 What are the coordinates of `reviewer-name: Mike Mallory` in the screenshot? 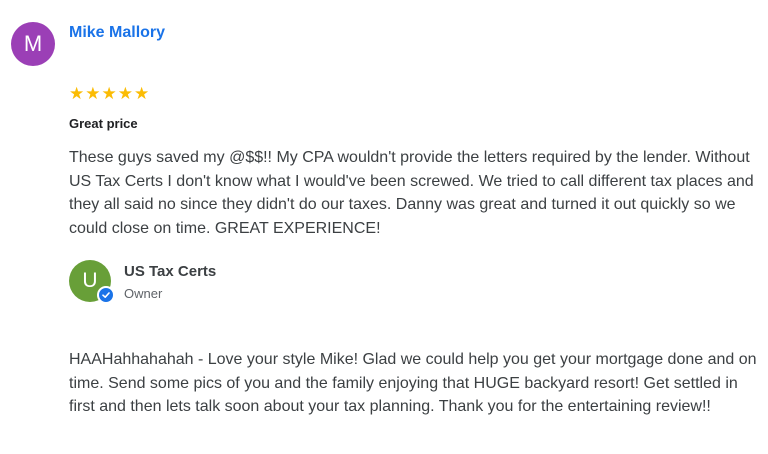 It's located at (117, 33).